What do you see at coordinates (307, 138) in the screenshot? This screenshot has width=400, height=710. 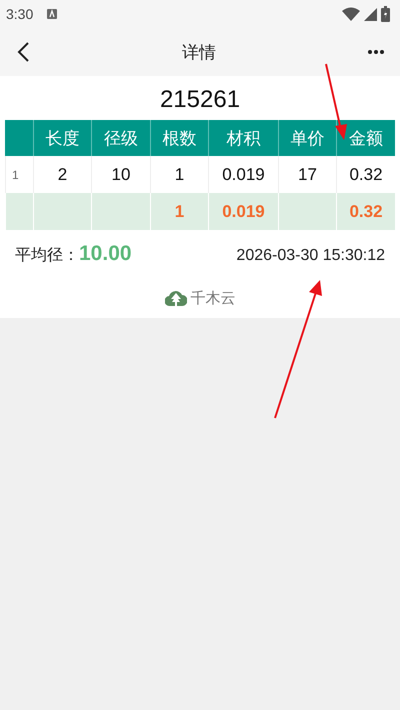 I see `column-header: 单价` at bounding box center [307, 138].